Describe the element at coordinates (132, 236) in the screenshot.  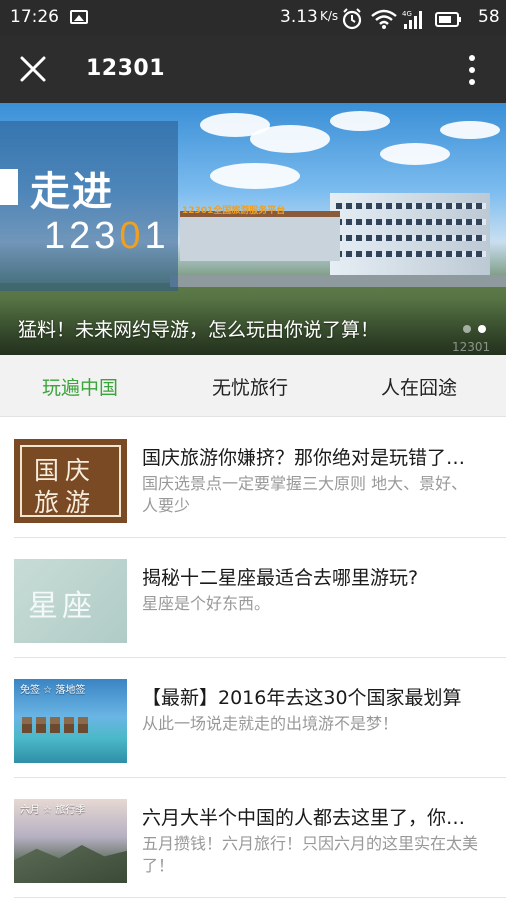
I see `banner-number-accent: 0` at that location.